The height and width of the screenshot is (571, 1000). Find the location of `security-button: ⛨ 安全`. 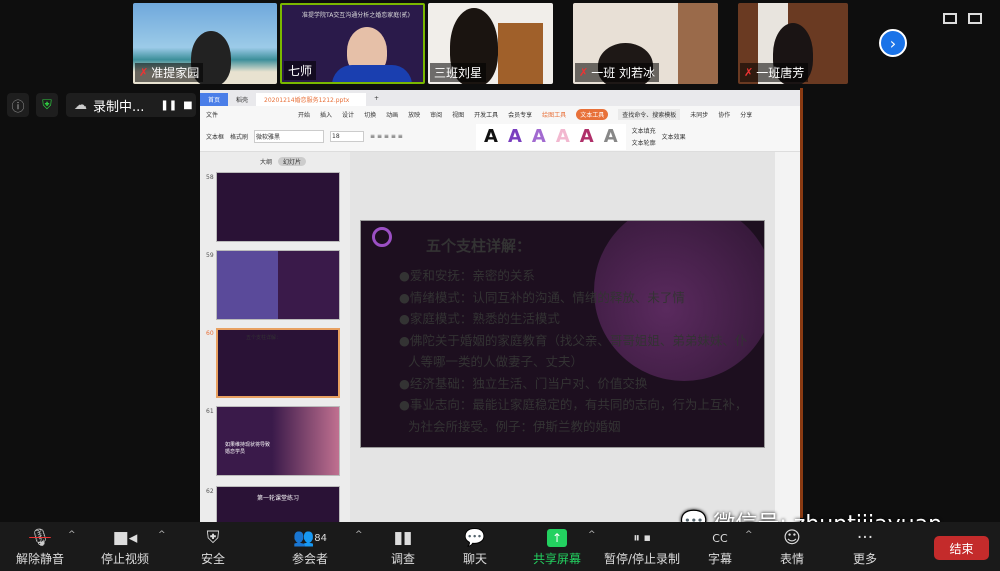

security-button: ⛨ 安全 is located at coordinates (213, 546).